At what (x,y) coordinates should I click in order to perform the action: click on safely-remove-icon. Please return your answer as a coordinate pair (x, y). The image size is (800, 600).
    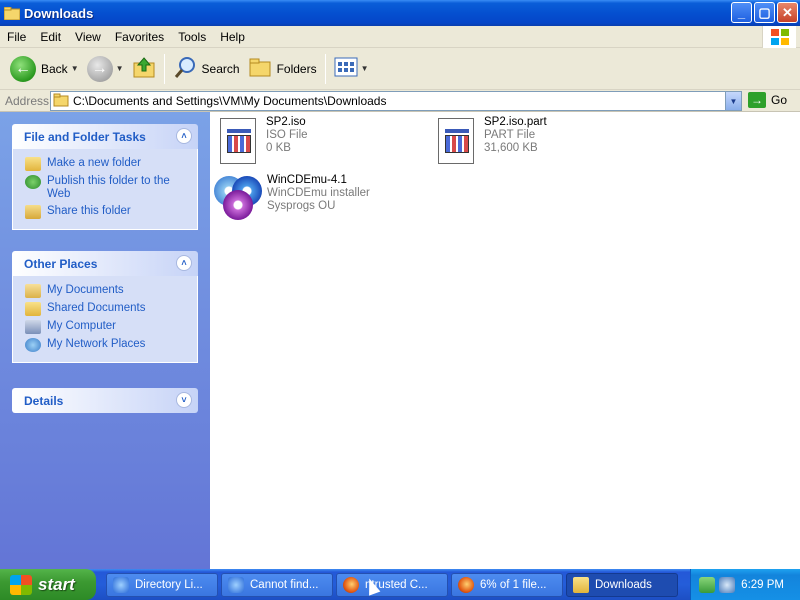
    Looking at the image, I should click on (727, 584).